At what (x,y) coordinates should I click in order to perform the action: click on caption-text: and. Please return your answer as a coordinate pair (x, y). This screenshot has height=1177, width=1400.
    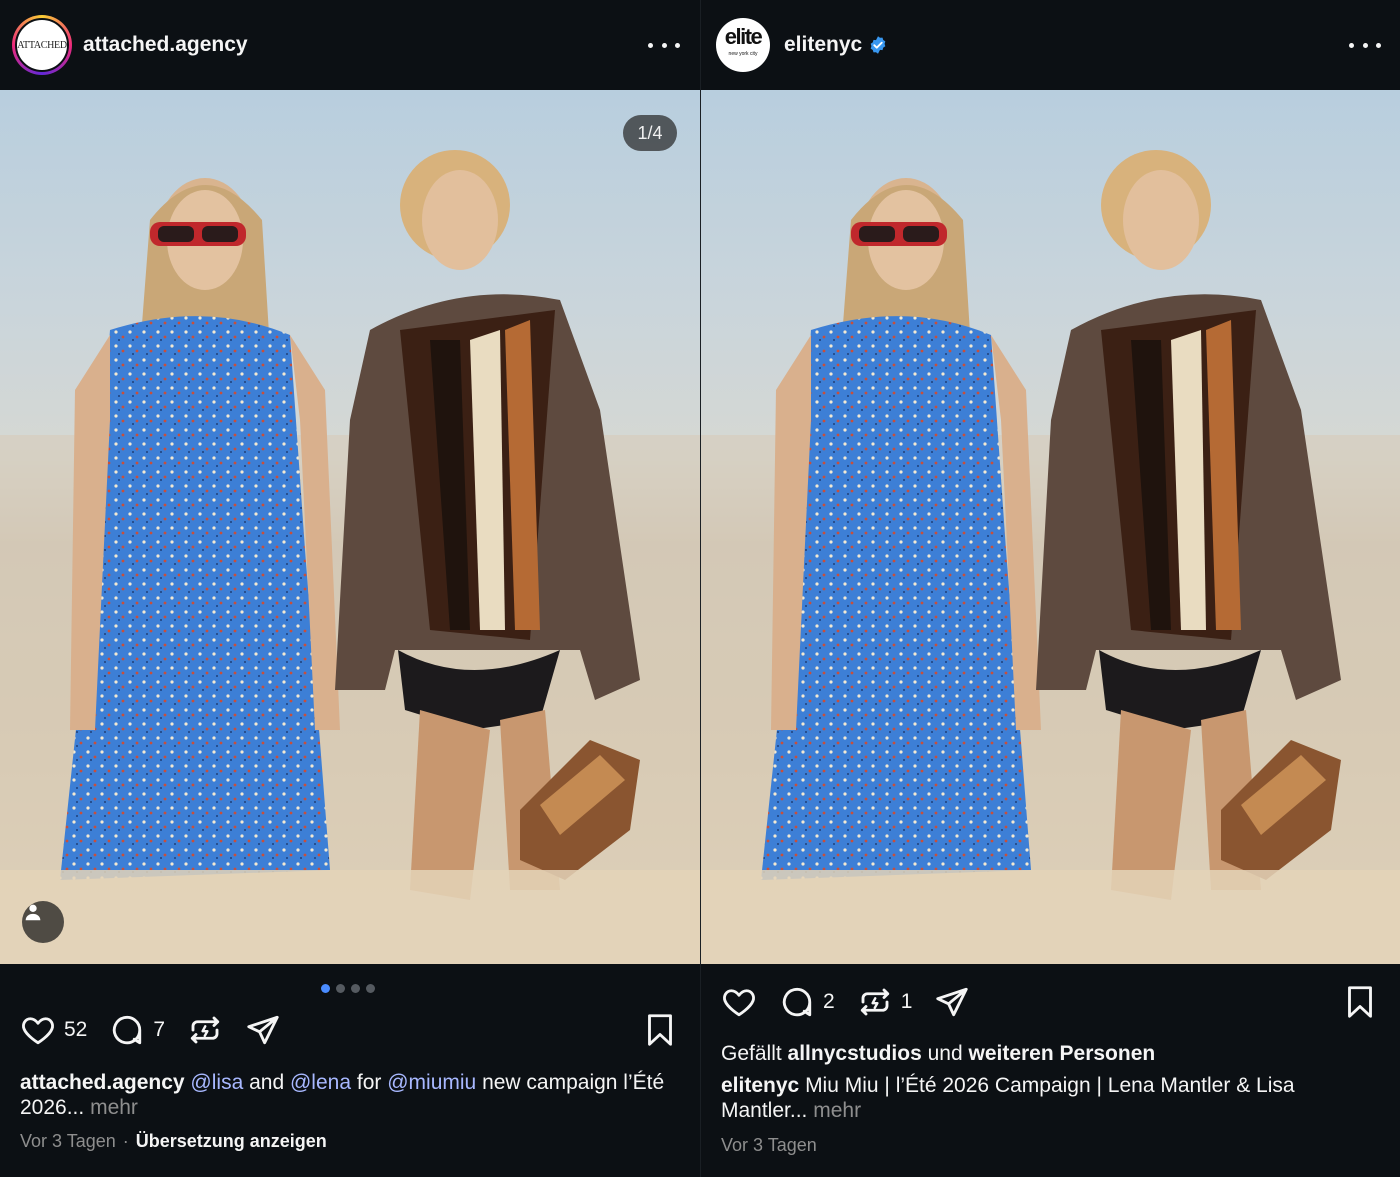
    Looking at the image, I should click on (267, 1082).